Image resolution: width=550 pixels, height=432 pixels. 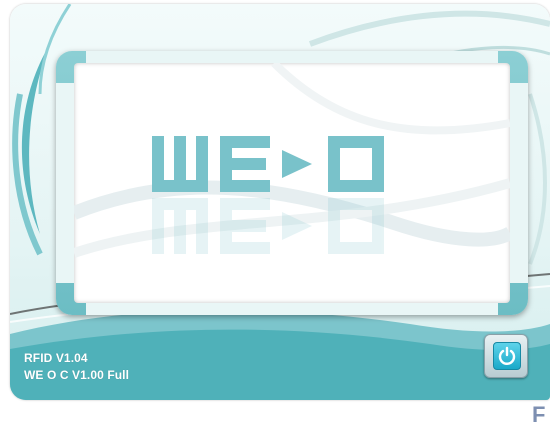 I want to click on corner-letter: F, so click(x=539, y=414).